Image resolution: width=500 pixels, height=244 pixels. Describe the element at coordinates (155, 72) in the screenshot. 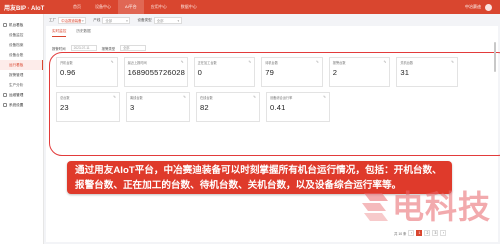

I see `stat-card: 最近上报时间 1689055726028 ✎` at that location.